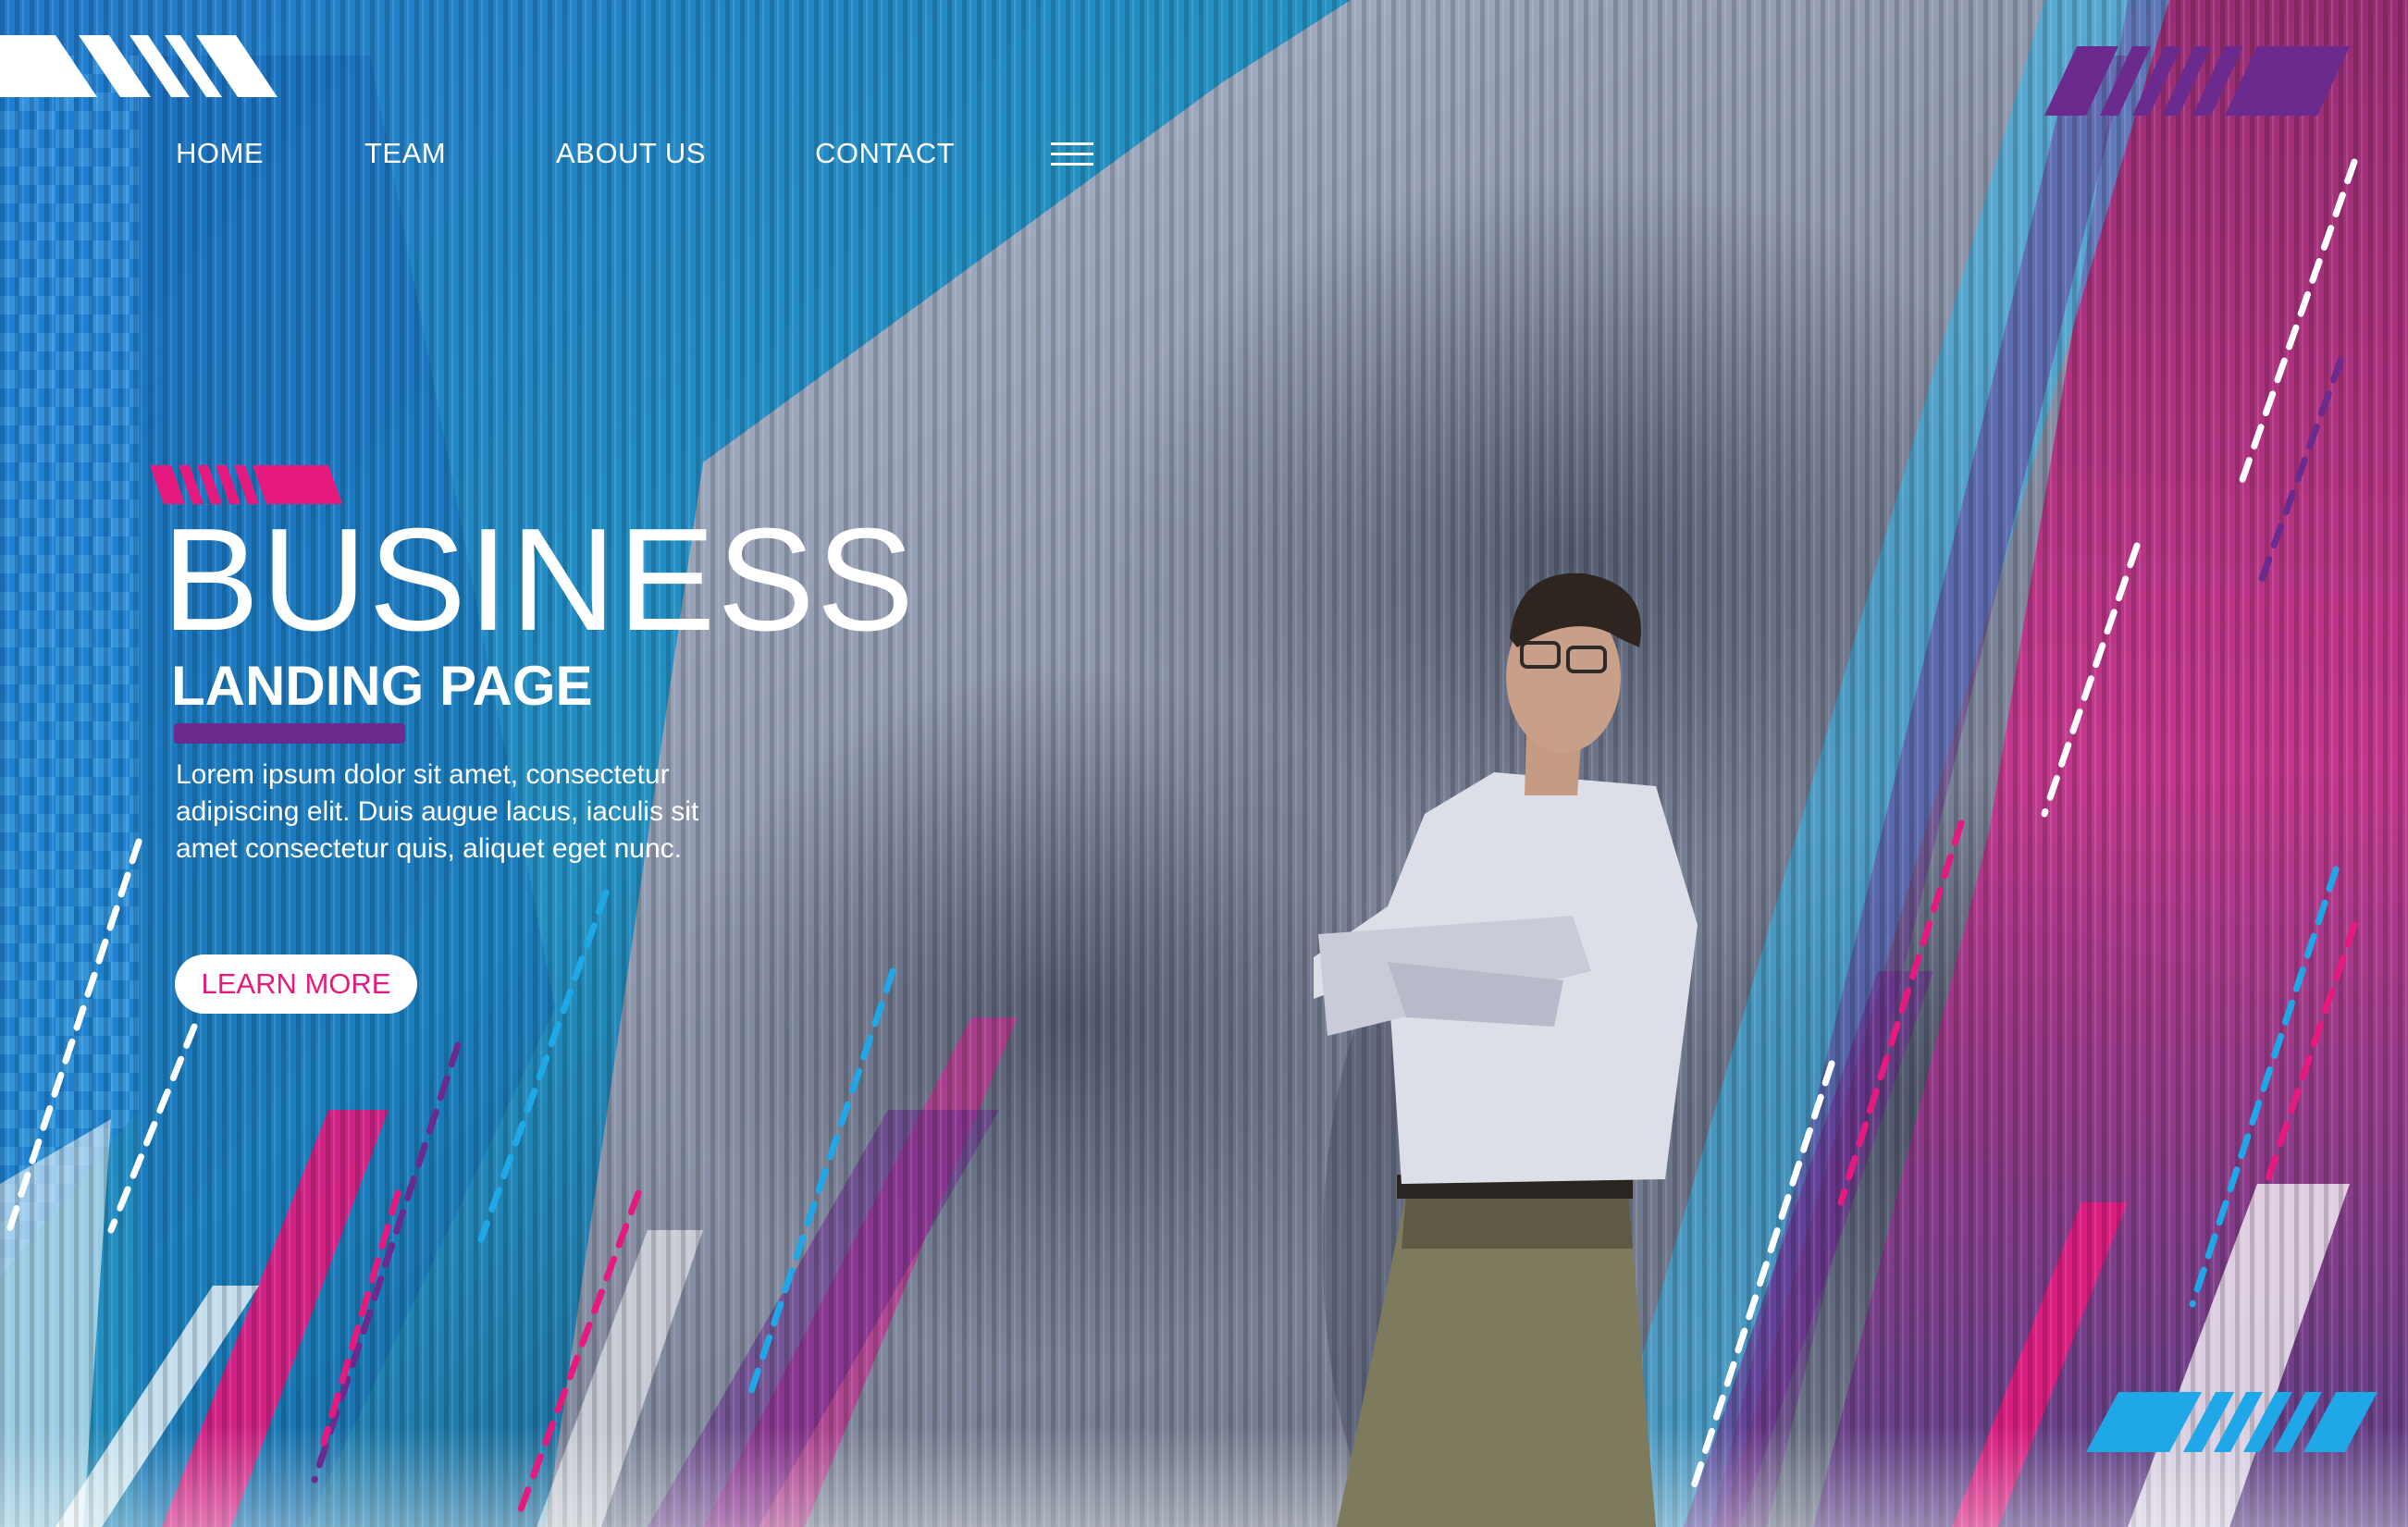 Image resolution: width=2408 pixels, height=1527 pixels. What do you see at coordinates (539, 580) in the screenshot?
I see `hero-title: BUSINESS` at bounding box center [539, 580].